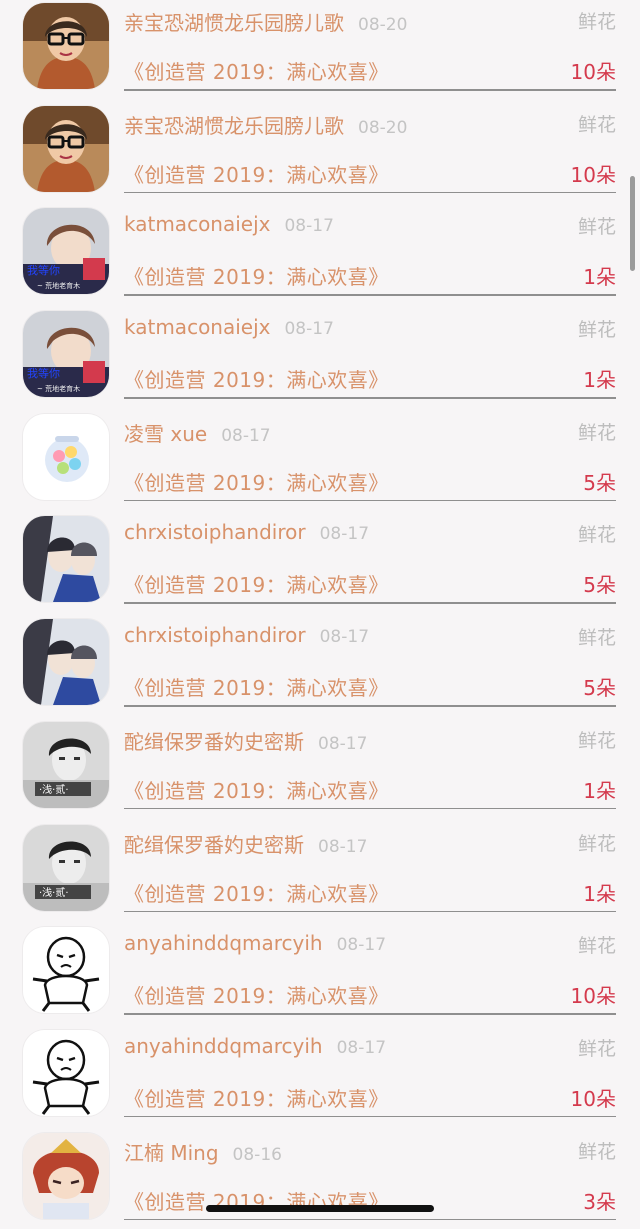 The width and height of the screenshot is (640, 1229). I want to click on boy-anime-avatar: 我等你 ~ 荒地老育木, so click(66, 354).